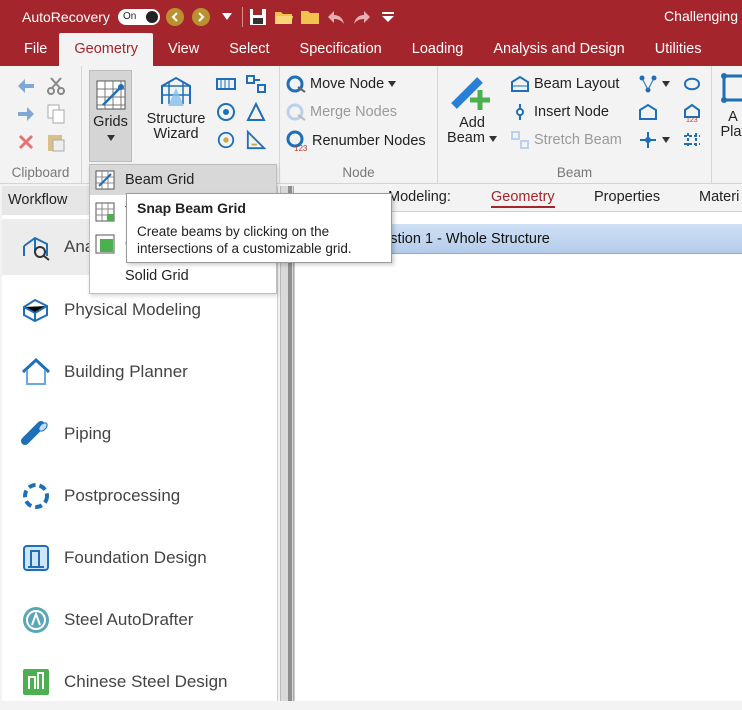  What do you see at coordinates (176, 119) in the screenshot?
I see `structure-wizard-label-1: Structure` at bounding box center [176, 119].